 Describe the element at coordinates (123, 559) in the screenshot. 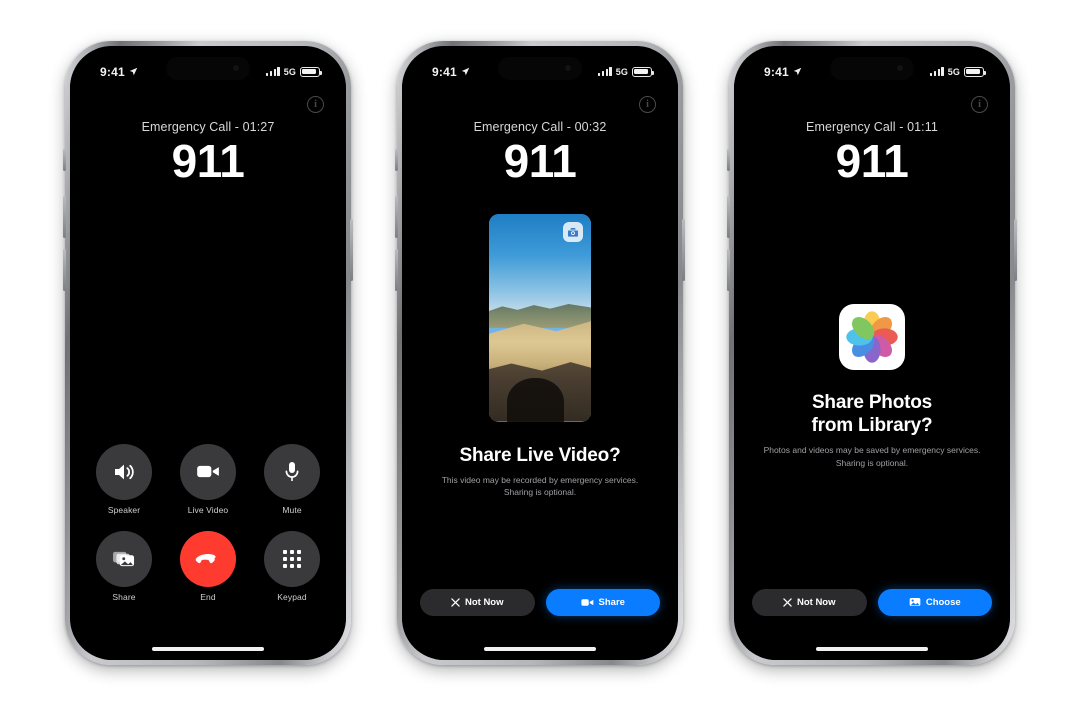

I see `photo-stack-icon` at that location.